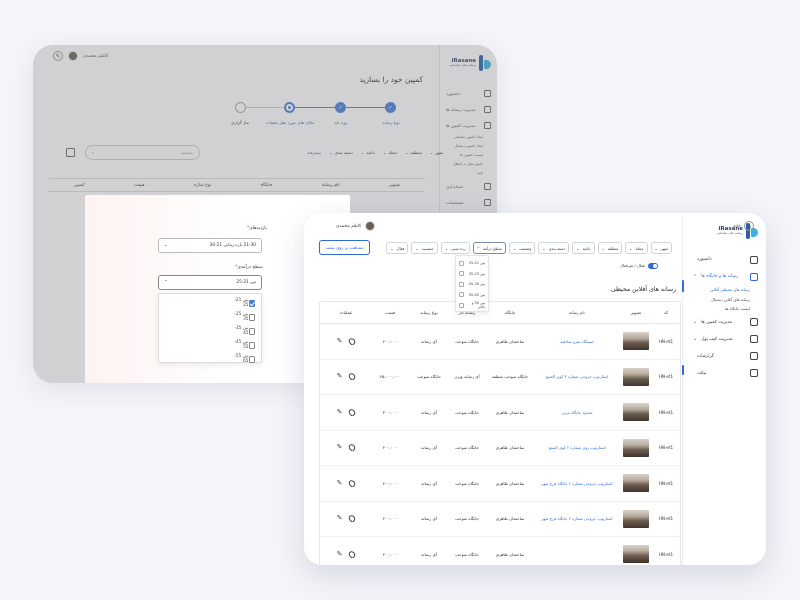 This screenshot has width=800, height=600. I want to click on sidebar-subitem-offline-media: رسانه های محیطی آفلاین, so click(724, 290).